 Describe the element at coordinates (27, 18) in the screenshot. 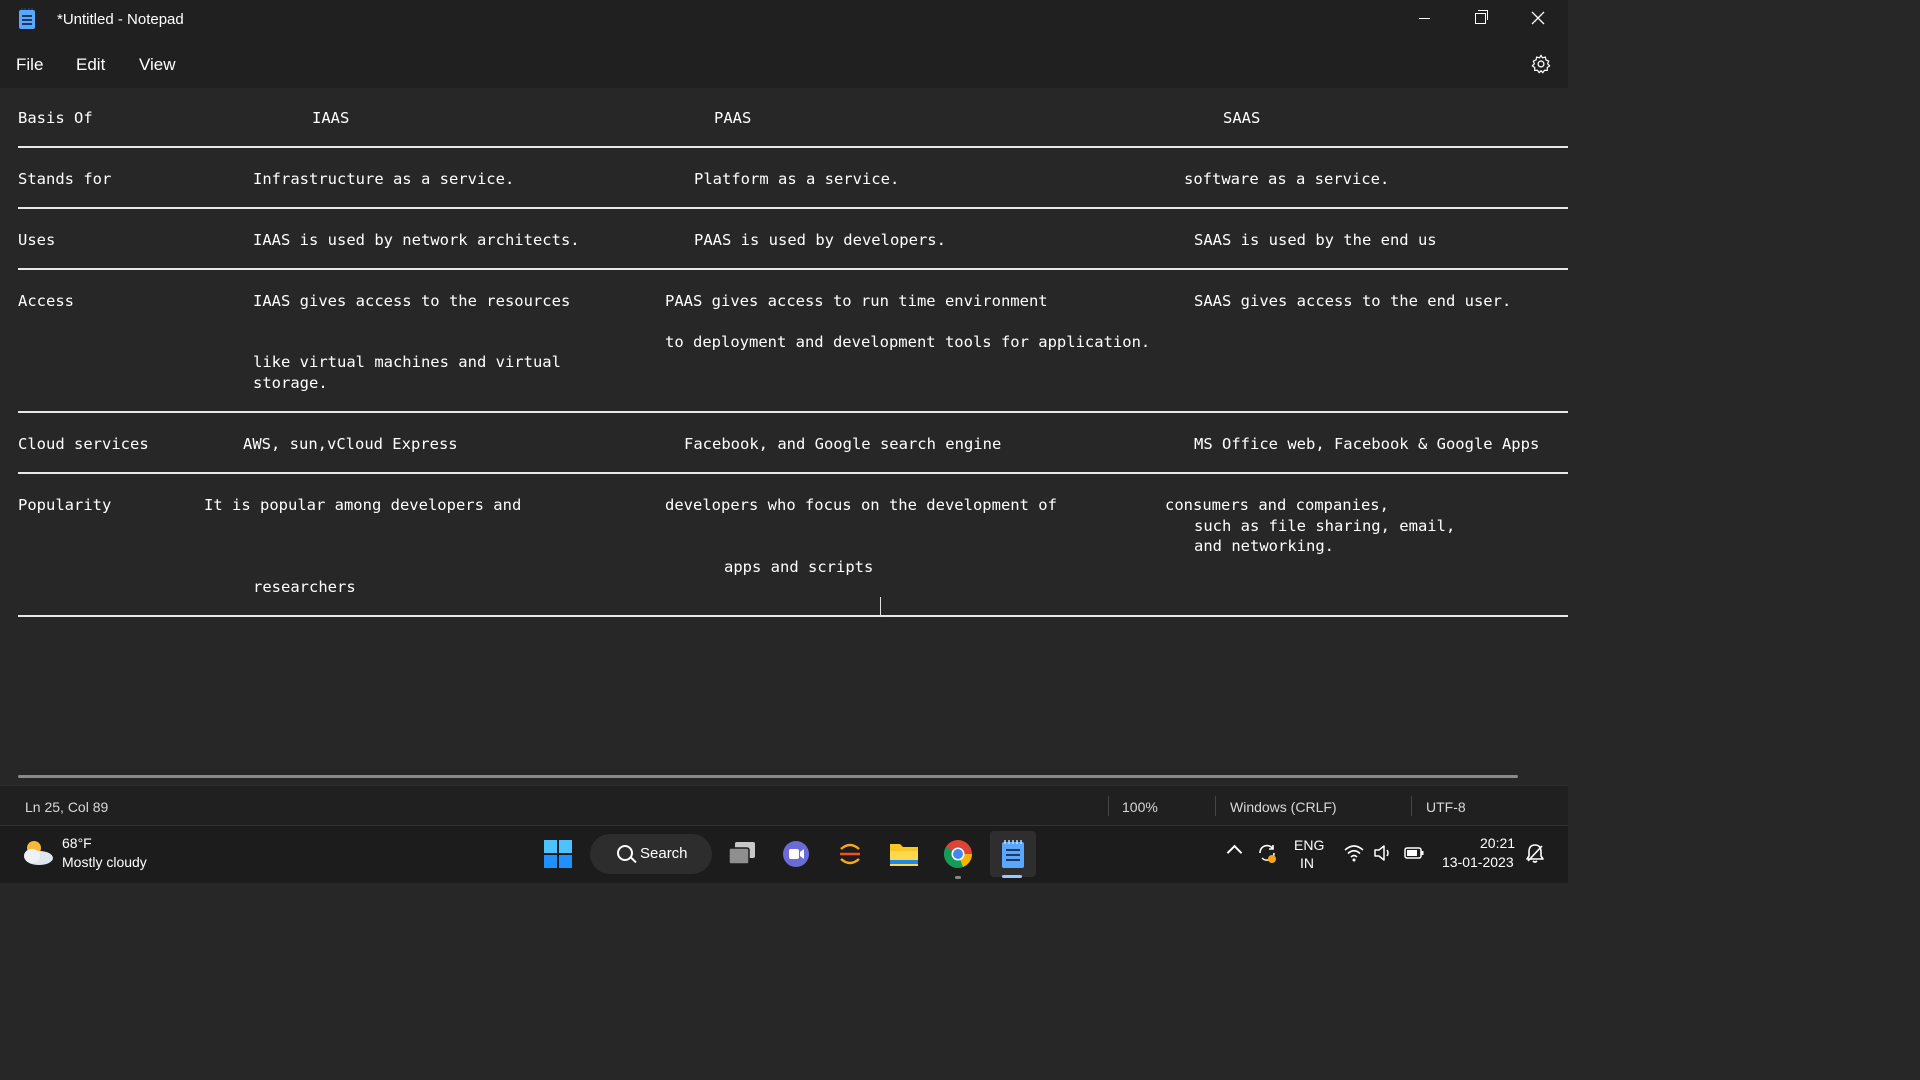

I see `notepad-app-icon` at that location.